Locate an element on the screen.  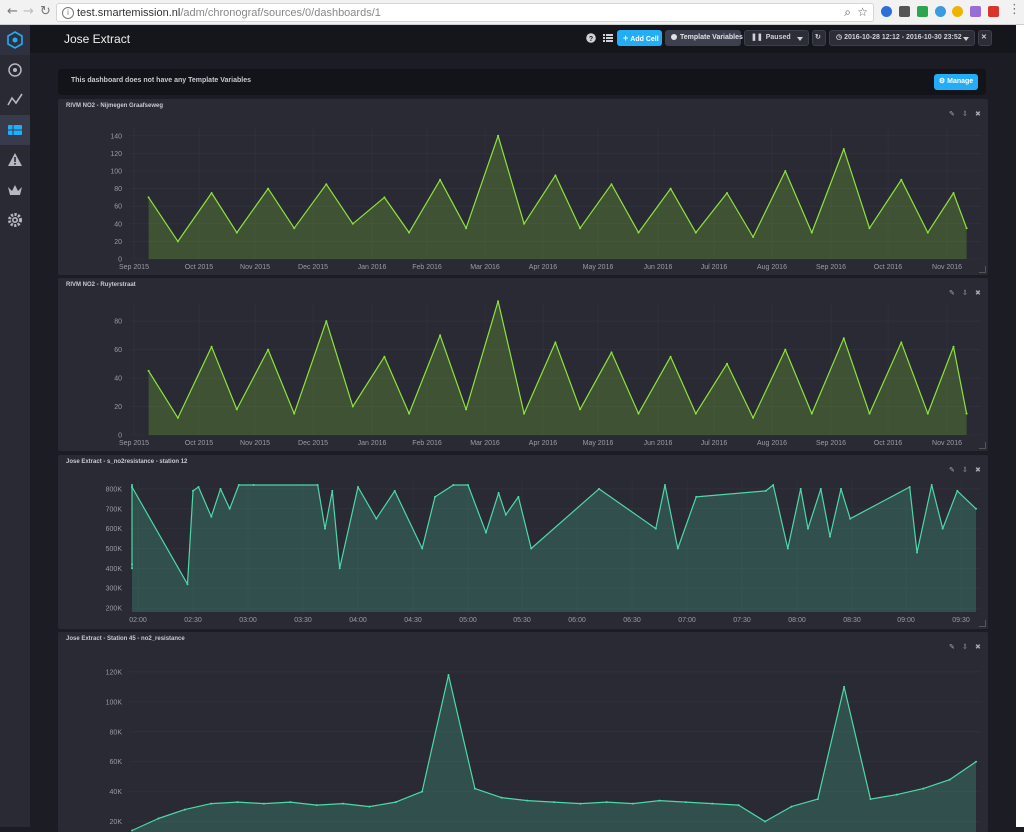
page-scrollbar is located at coordinates (1020, 426).